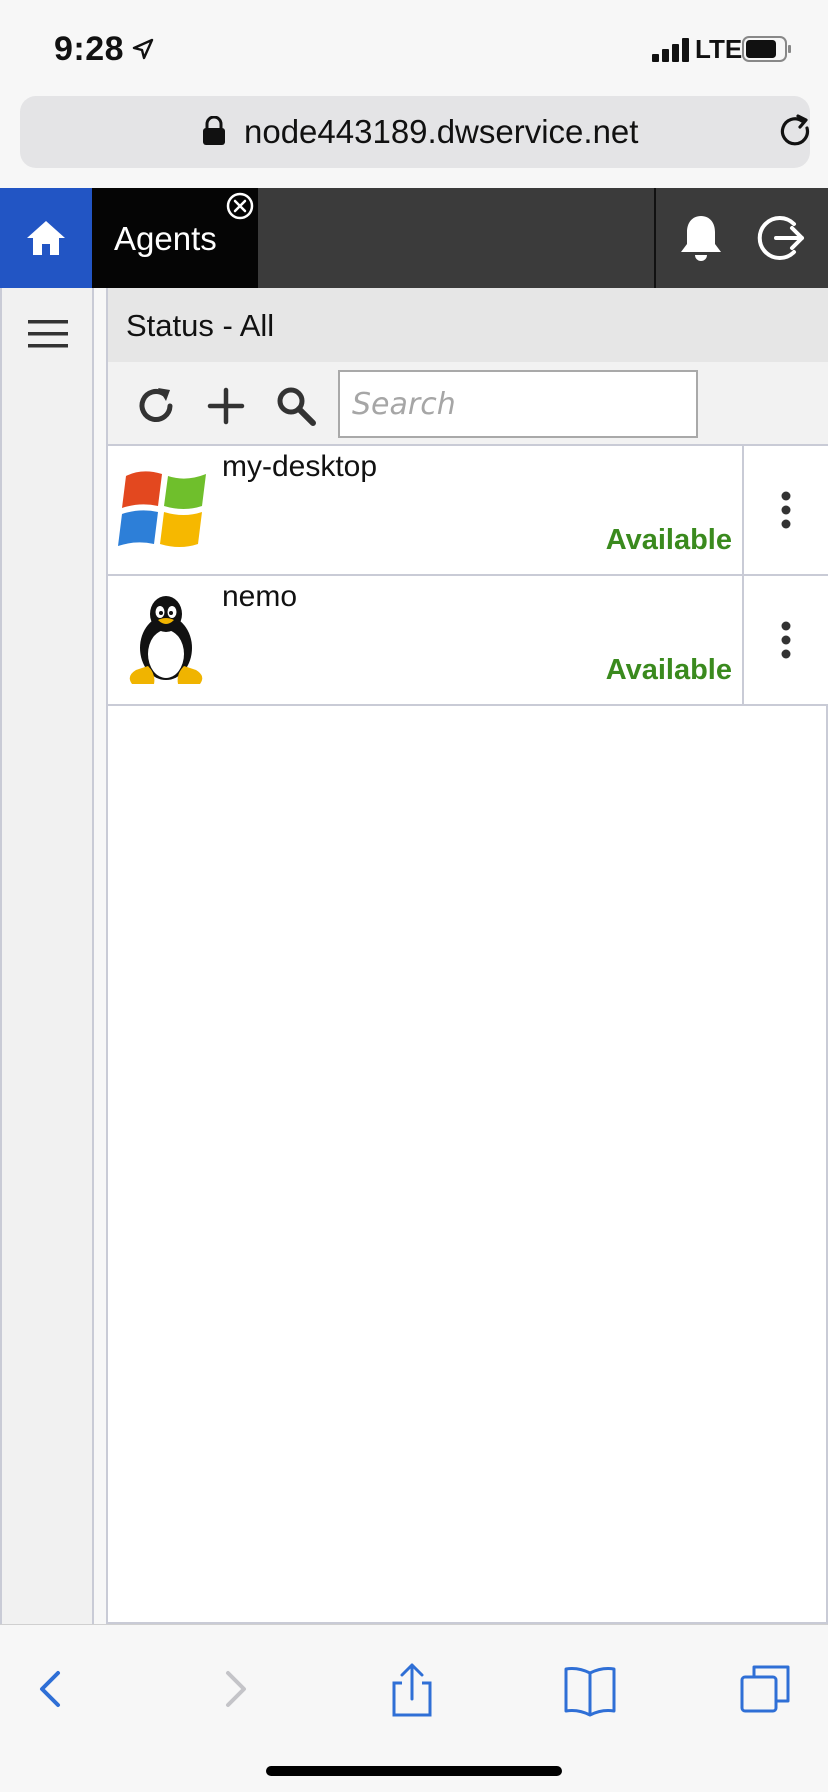  I want to click on search-input, so click(518, 404).